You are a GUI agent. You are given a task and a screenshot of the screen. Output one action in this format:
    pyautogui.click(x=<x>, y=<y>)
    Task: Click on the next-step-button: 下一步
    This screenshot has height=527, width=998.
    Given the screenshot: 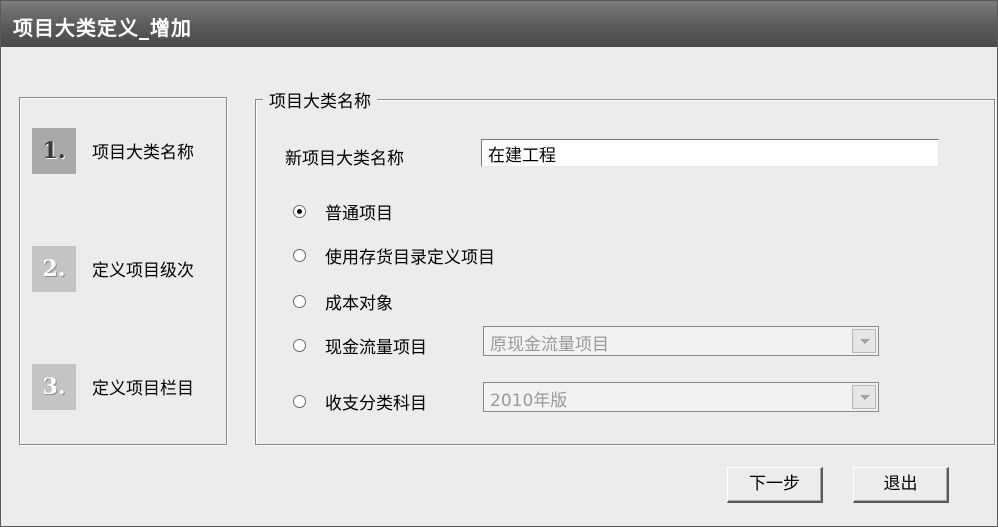 What is the action you would take?
    pyautogui.click(x=775, y=485)
    